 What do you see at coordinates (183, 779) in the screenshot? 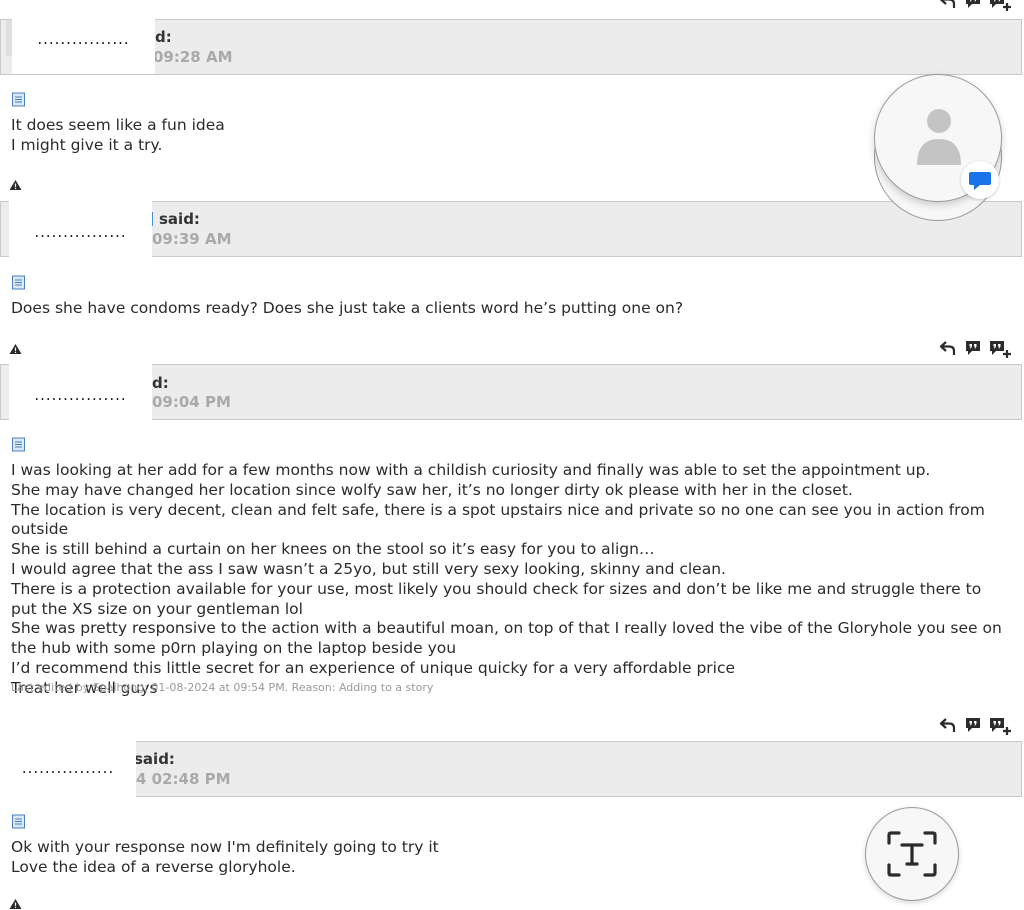
I see `post-timestamp: 4 02:48 PM` at bounding box center [183, 779].